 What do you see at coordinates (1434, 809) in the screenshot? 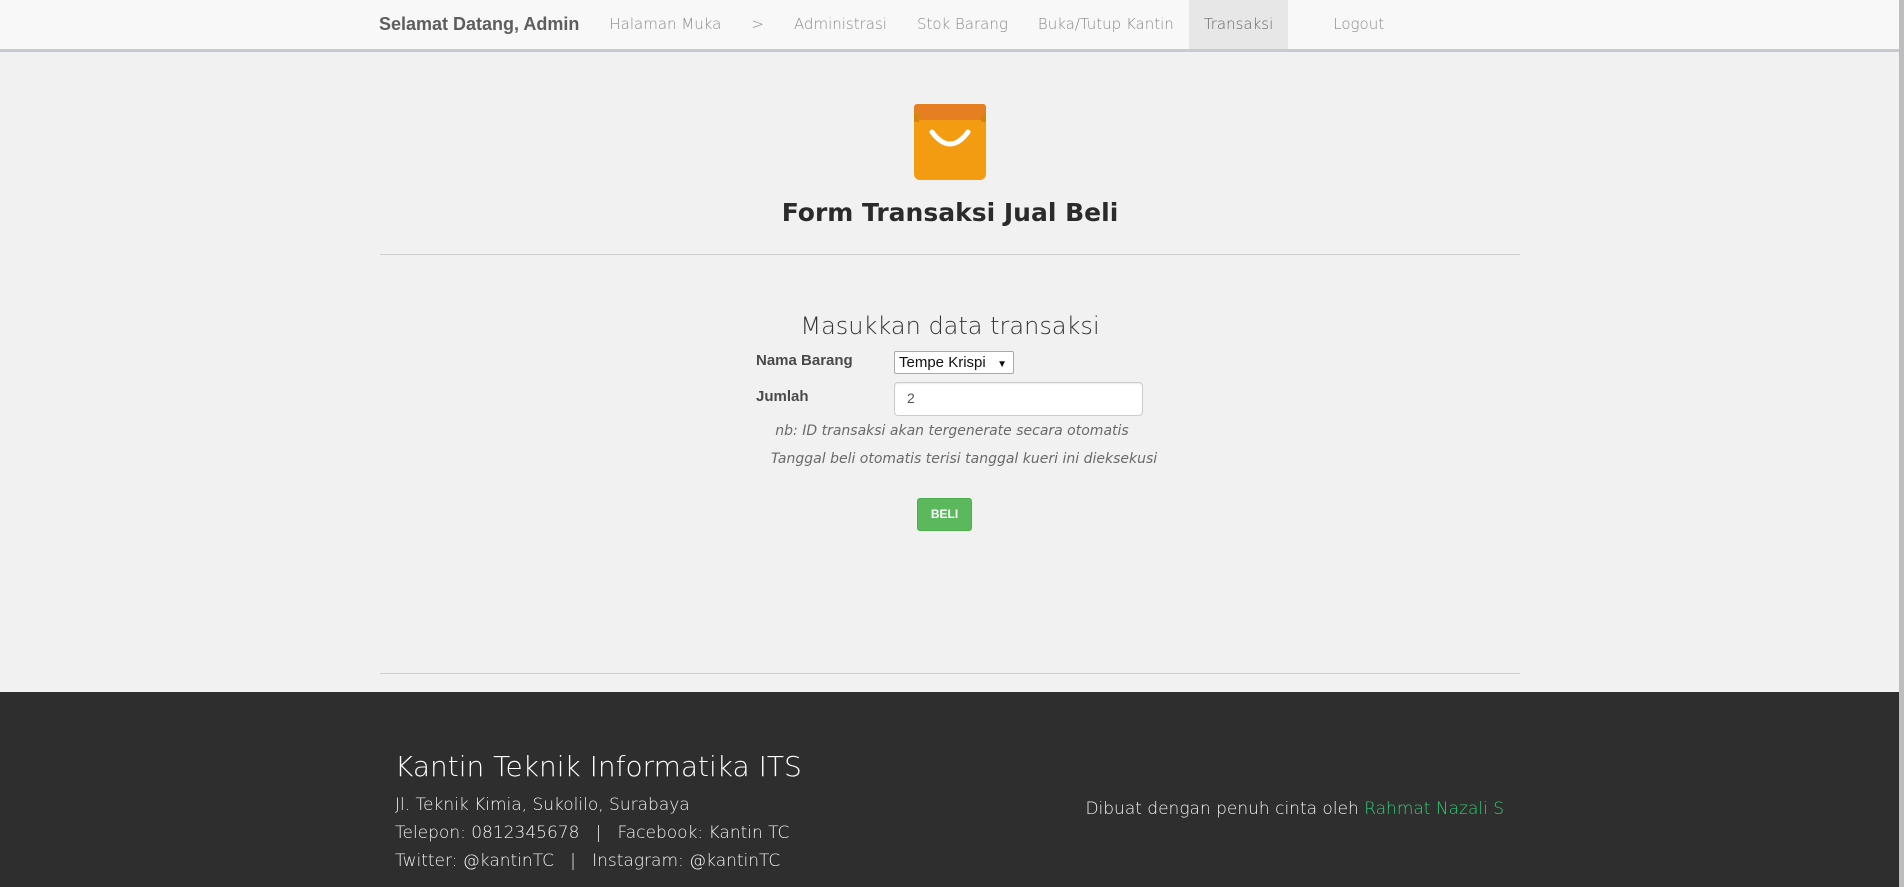
I see `footer-credit-link: Rahmat Nazali S` at bounding box center [1434, 809].